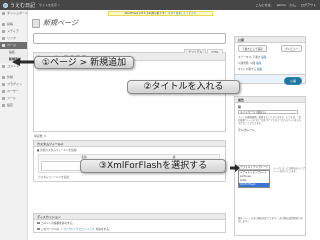 The width and height of the screenshot is (320, 240). I want to click on menu-pages-edit: 編集, so click(13, 52).